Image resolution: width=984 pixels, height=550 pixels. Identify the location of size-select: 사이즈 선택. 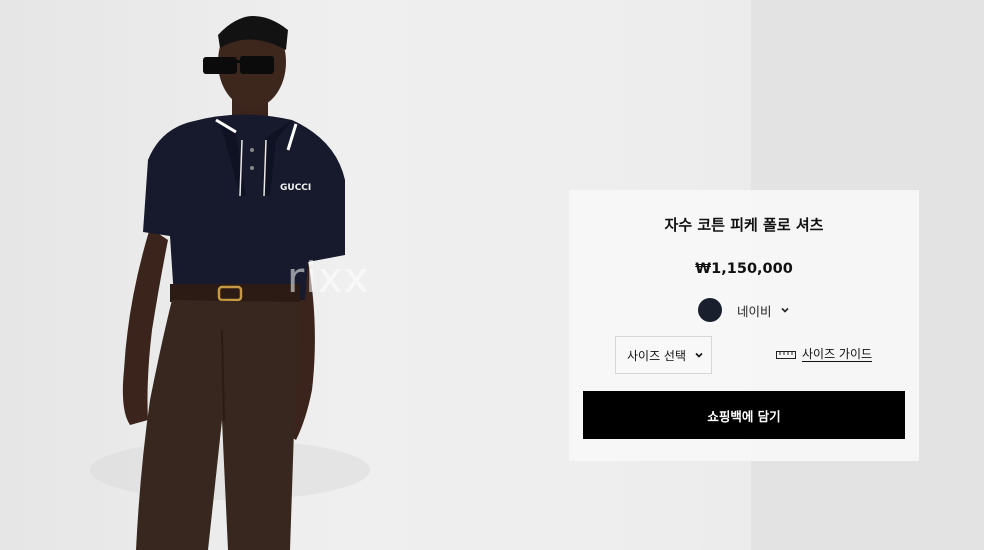
(663, 355).